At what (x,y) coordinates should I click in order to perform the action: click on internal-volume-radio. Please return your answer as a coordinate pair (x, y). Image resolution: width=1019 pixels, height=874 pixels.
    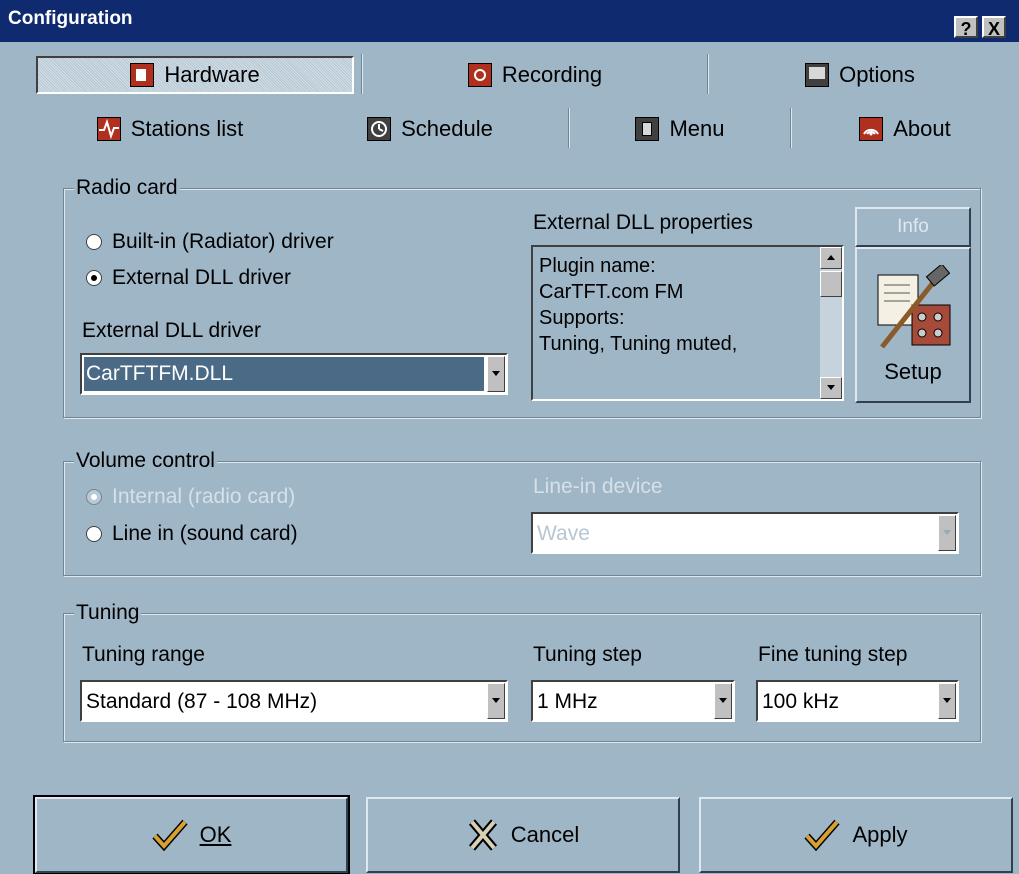
    Looking at the image, I should click on (94, 497).